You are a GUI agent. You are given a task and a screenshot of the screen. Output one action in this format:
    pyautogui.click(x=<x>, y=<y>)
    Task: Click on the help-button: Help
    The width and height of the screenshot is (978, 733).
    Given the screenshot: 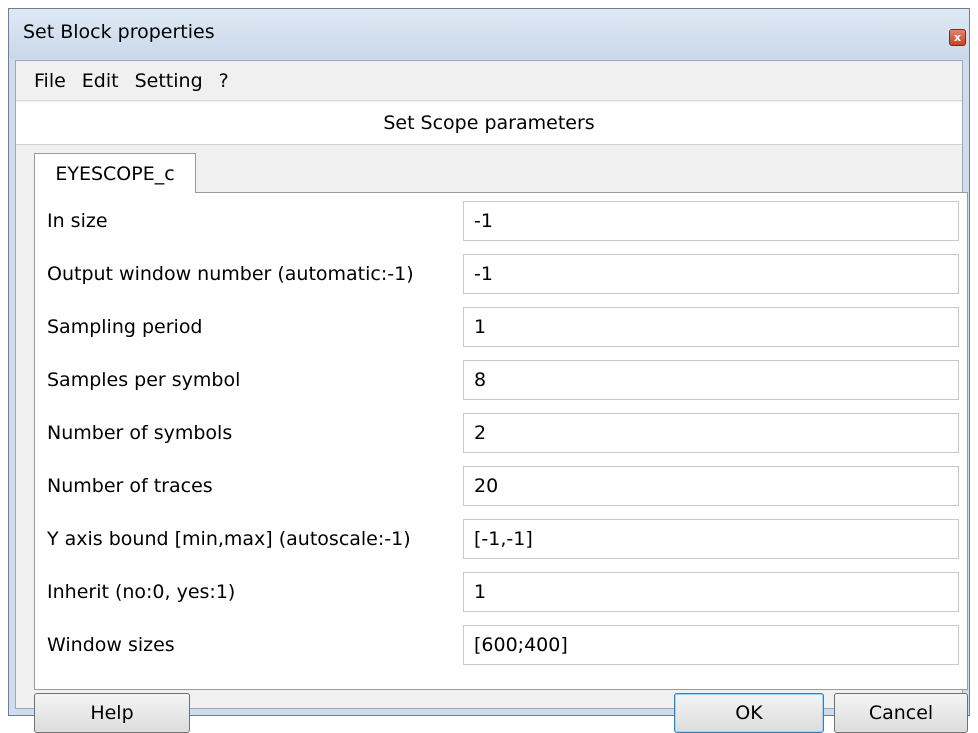 What is the action you would take?
    pyautogui.click(x=112, y=713)
    